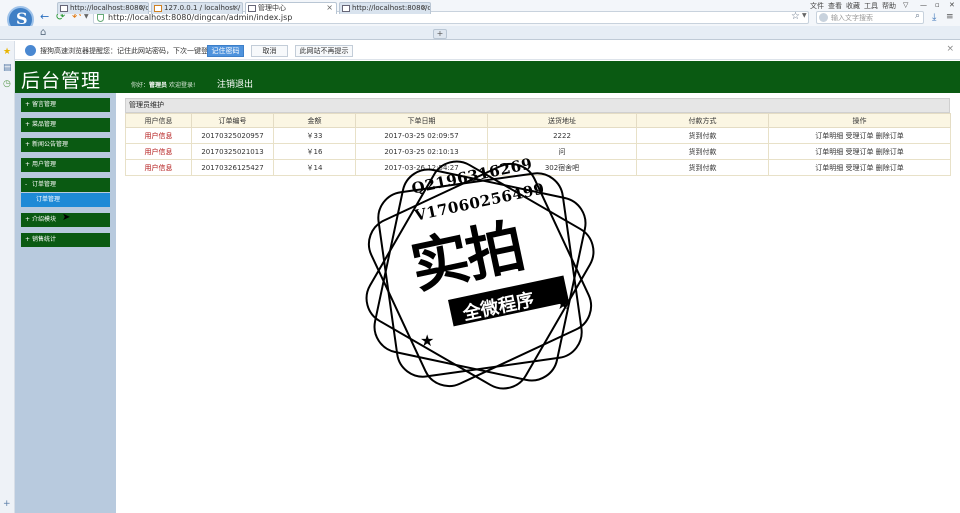 Image resolution: width=960 pixels, height=513 pixels. Describe the element at coordinates (30, 50) in the screenshot. I see `lightbulb-icon` at that location.